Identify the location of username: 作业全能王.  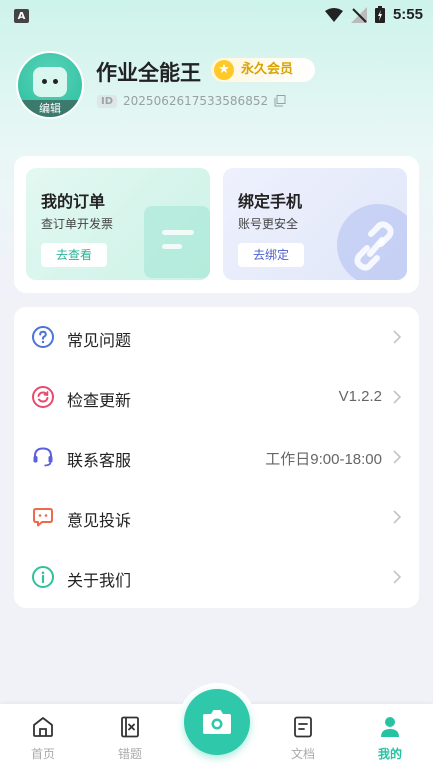
(148, 73).